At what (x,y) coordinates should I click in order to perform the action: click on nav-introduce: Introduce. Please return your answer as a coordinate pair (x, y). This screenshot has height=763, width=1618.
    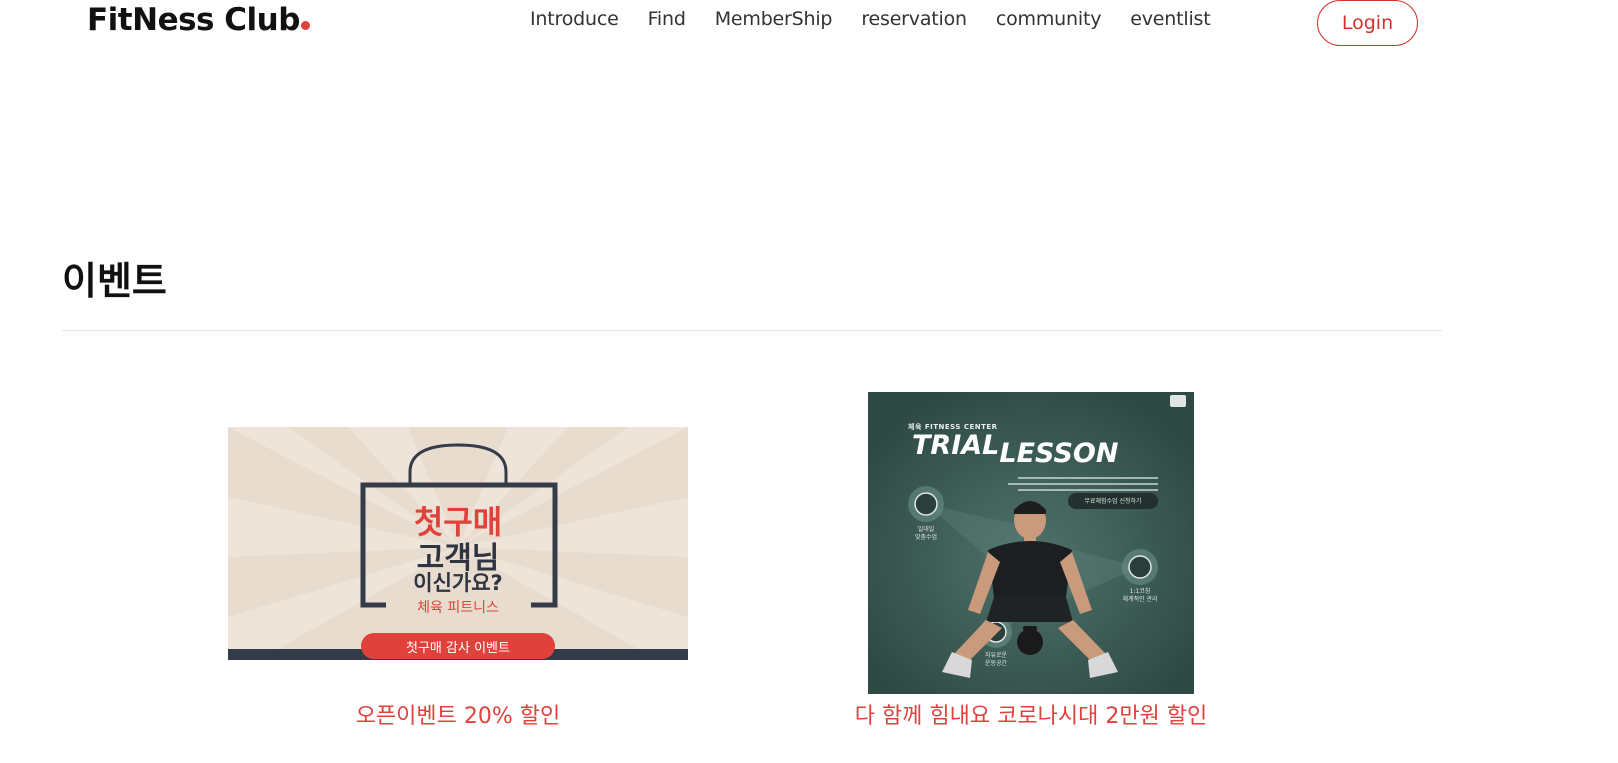
    Looking at the image, I should click on (574, 19).